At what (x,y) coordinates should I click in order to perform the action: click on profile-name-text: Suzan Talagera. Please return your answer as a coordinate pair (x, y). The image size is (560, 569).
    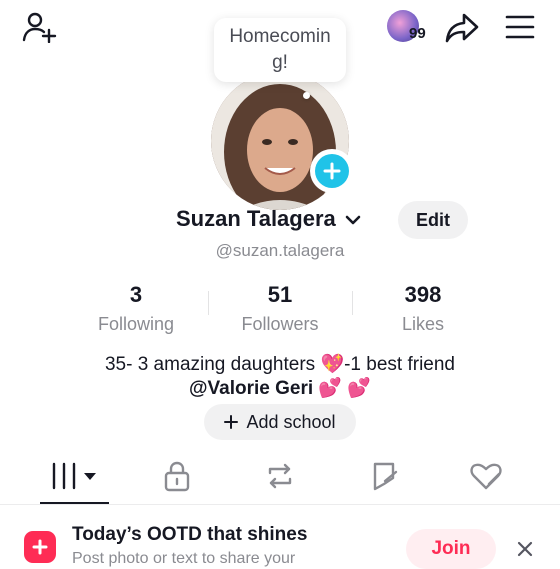
    Looking at the image, I should click on (256, 218).